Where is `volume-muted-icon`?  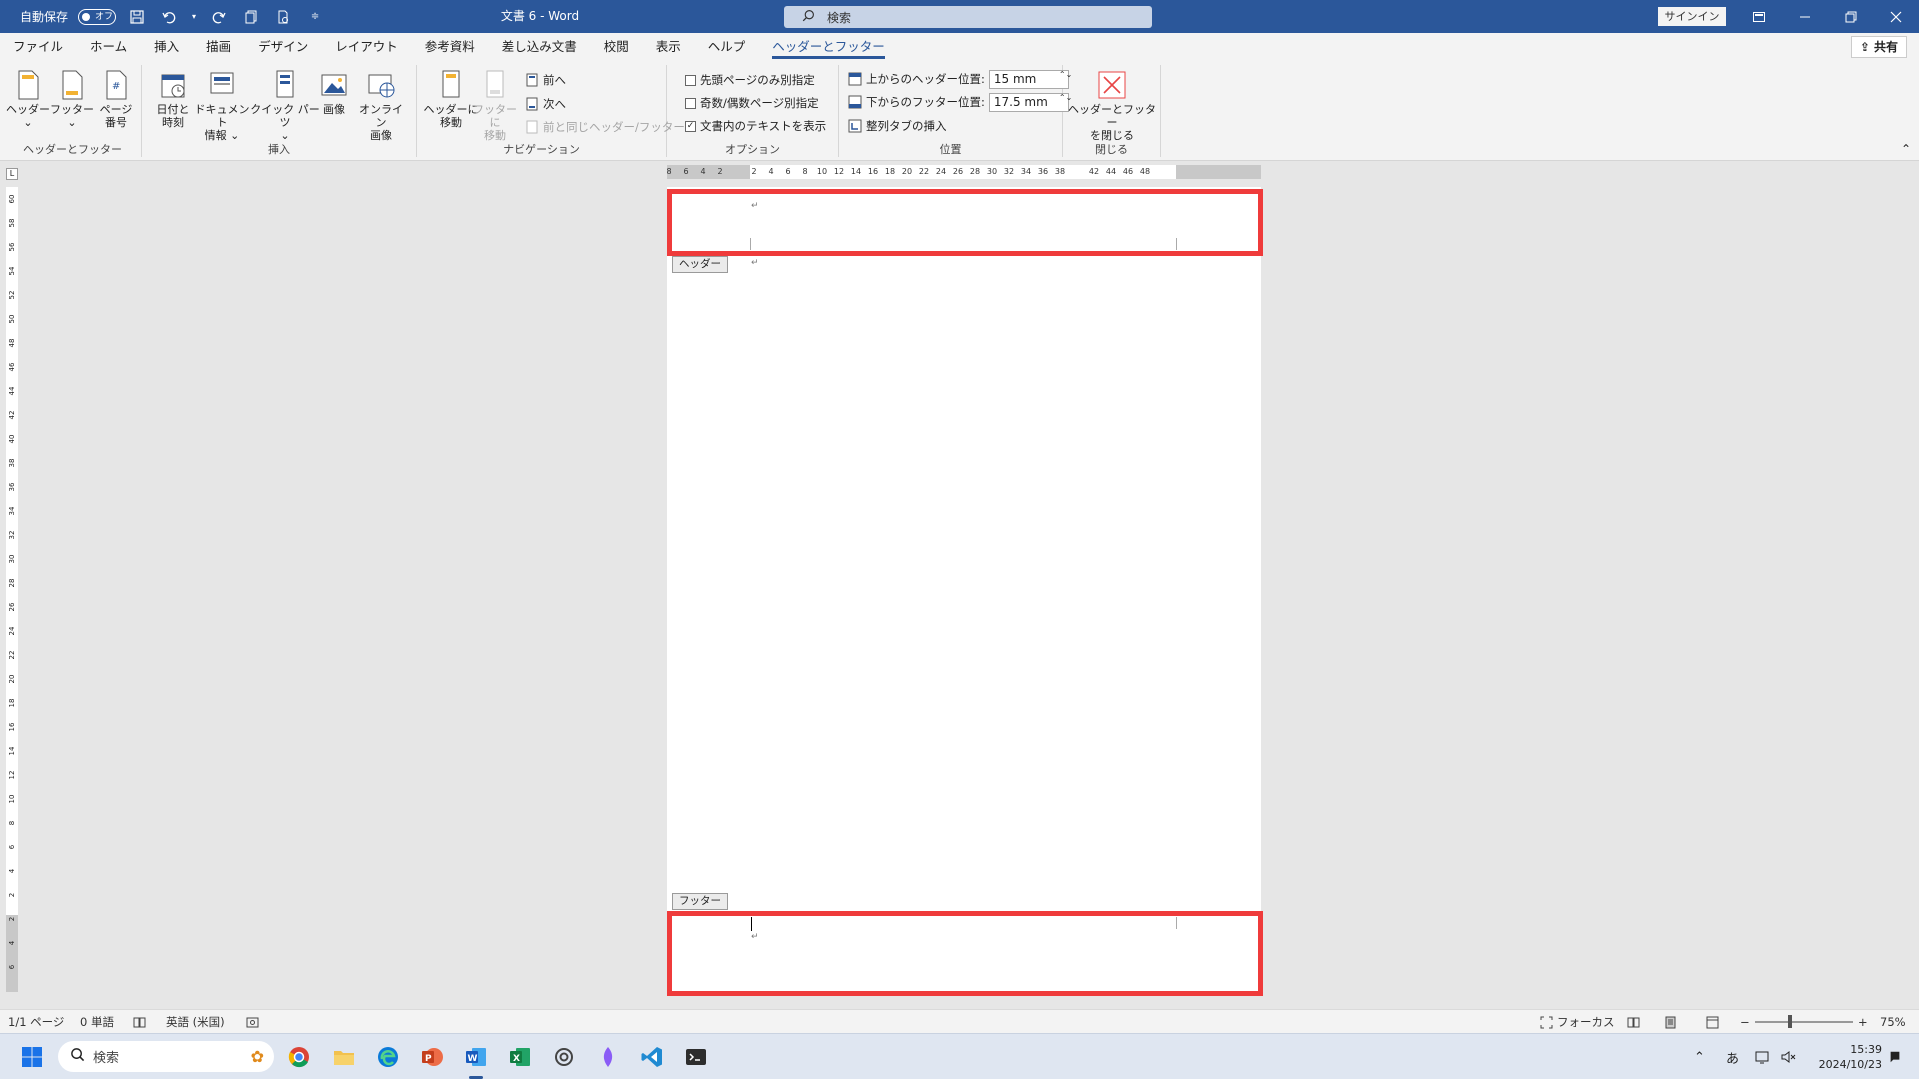 volume-muted-icon is located at coordinates (1788, 1056).